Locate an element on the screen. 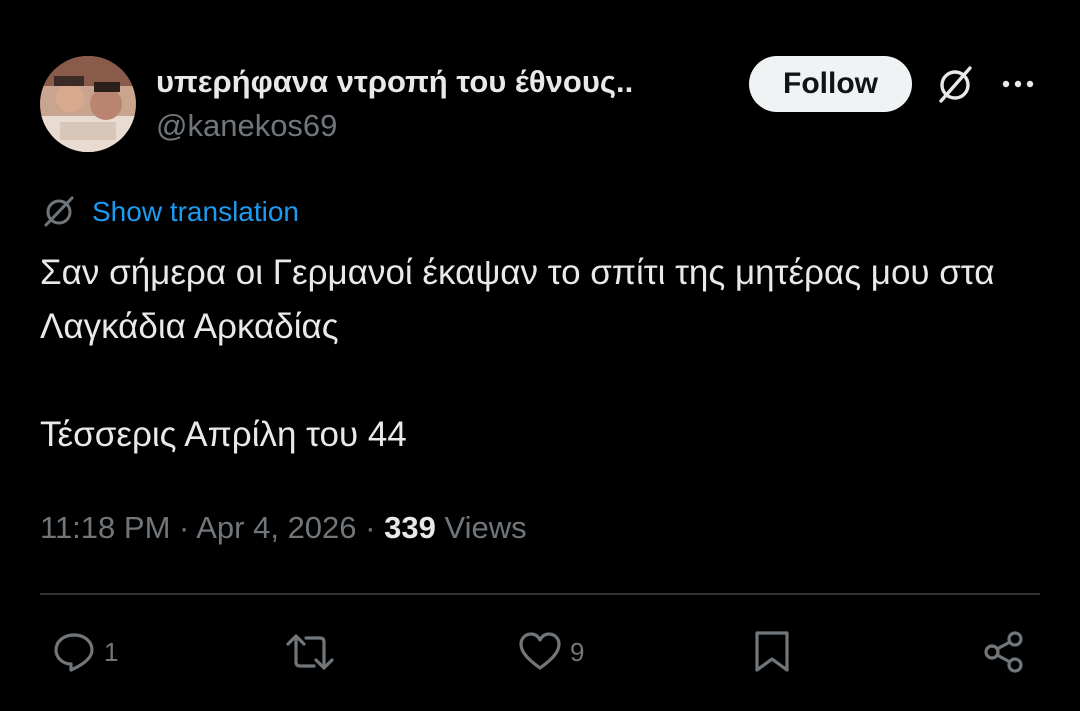 The width and height of the screenshot is (1080, 711). handle: @kanekos69 is located at coordinates (246, 126).